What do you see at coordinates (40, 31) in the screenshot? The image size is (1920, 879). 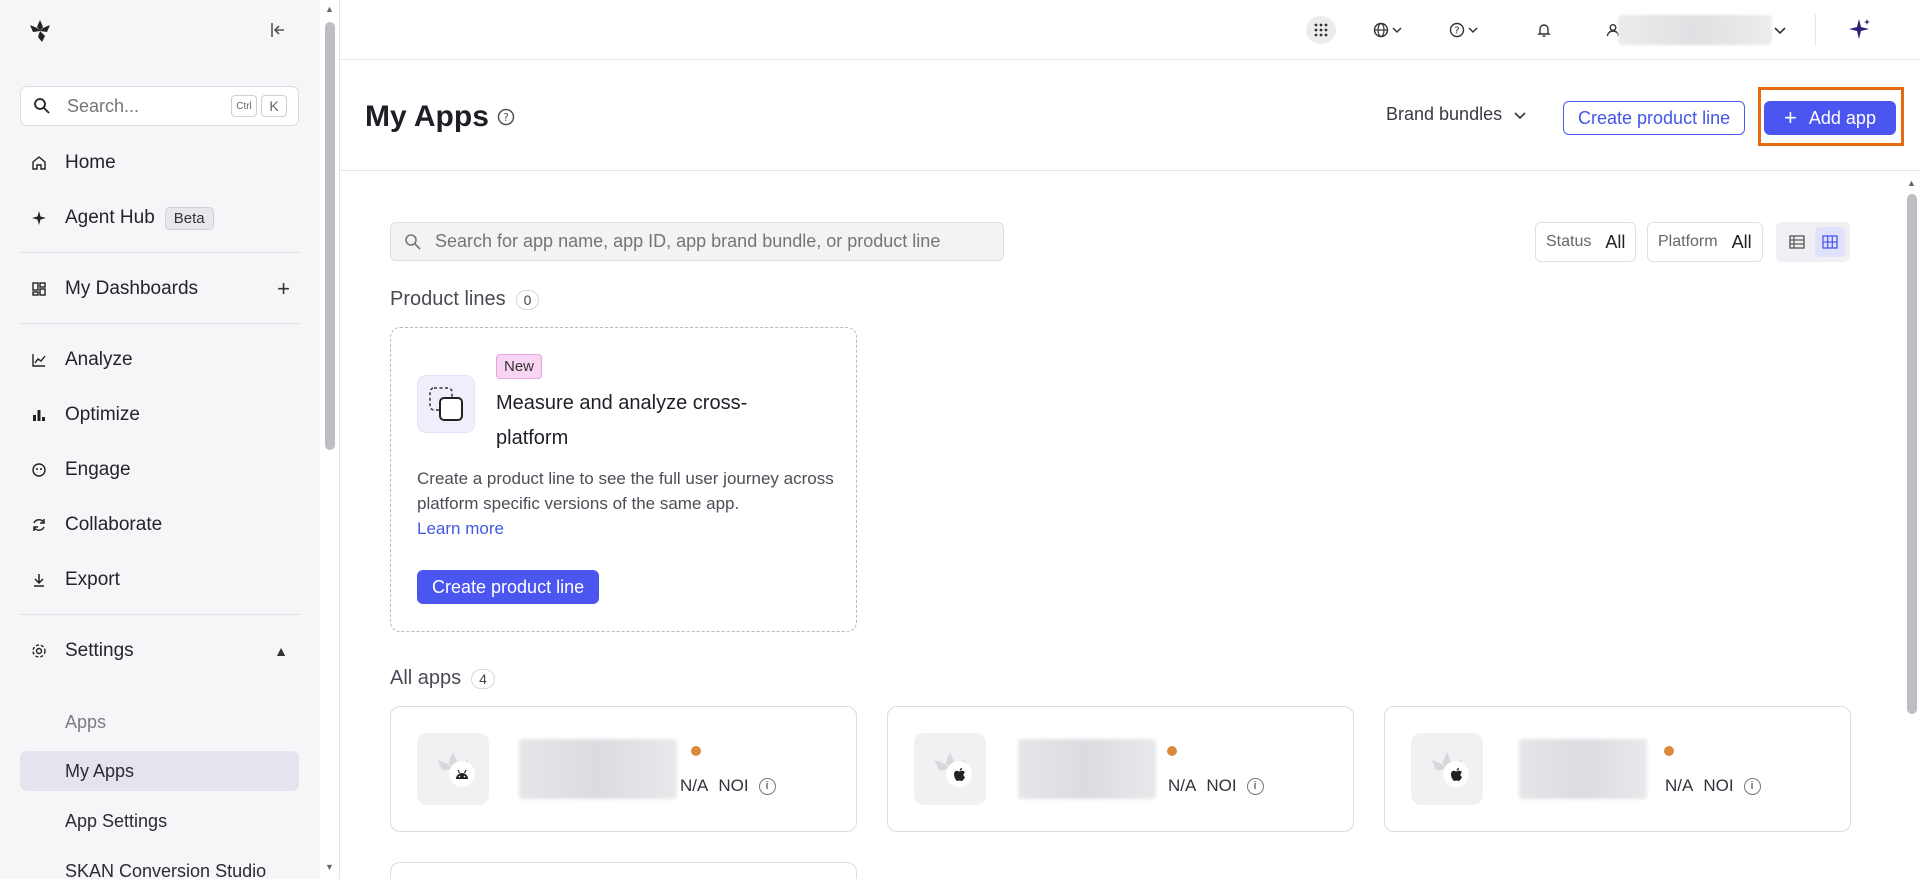 I see `brand-logo-icon` at bounding box center [40, 31].